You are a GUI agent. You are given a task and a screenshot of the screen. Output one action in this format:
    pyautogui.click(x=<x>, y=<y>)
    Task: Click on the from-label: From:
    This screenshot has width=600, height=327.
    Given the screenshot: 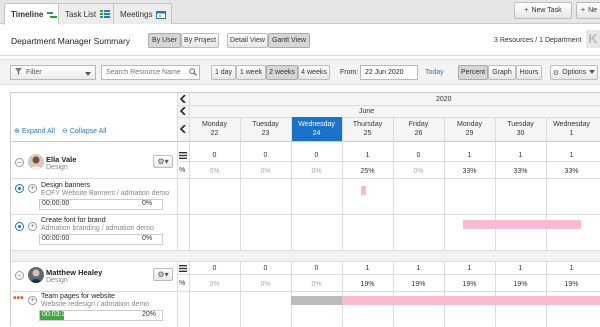 What is the action you would take?
    pyautogui.click(x=349, y=72)
    